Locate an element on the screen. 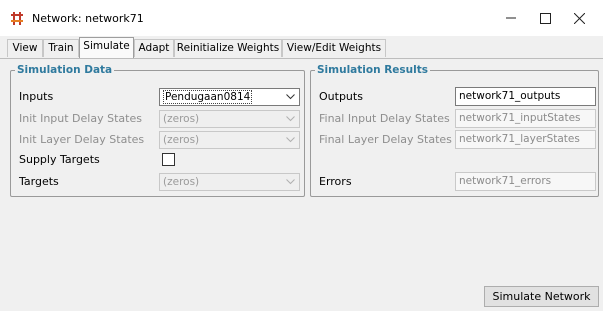 The width and height of the screenshot is (603, 311). matlab-network-icon is located at coordinates (17, 18).